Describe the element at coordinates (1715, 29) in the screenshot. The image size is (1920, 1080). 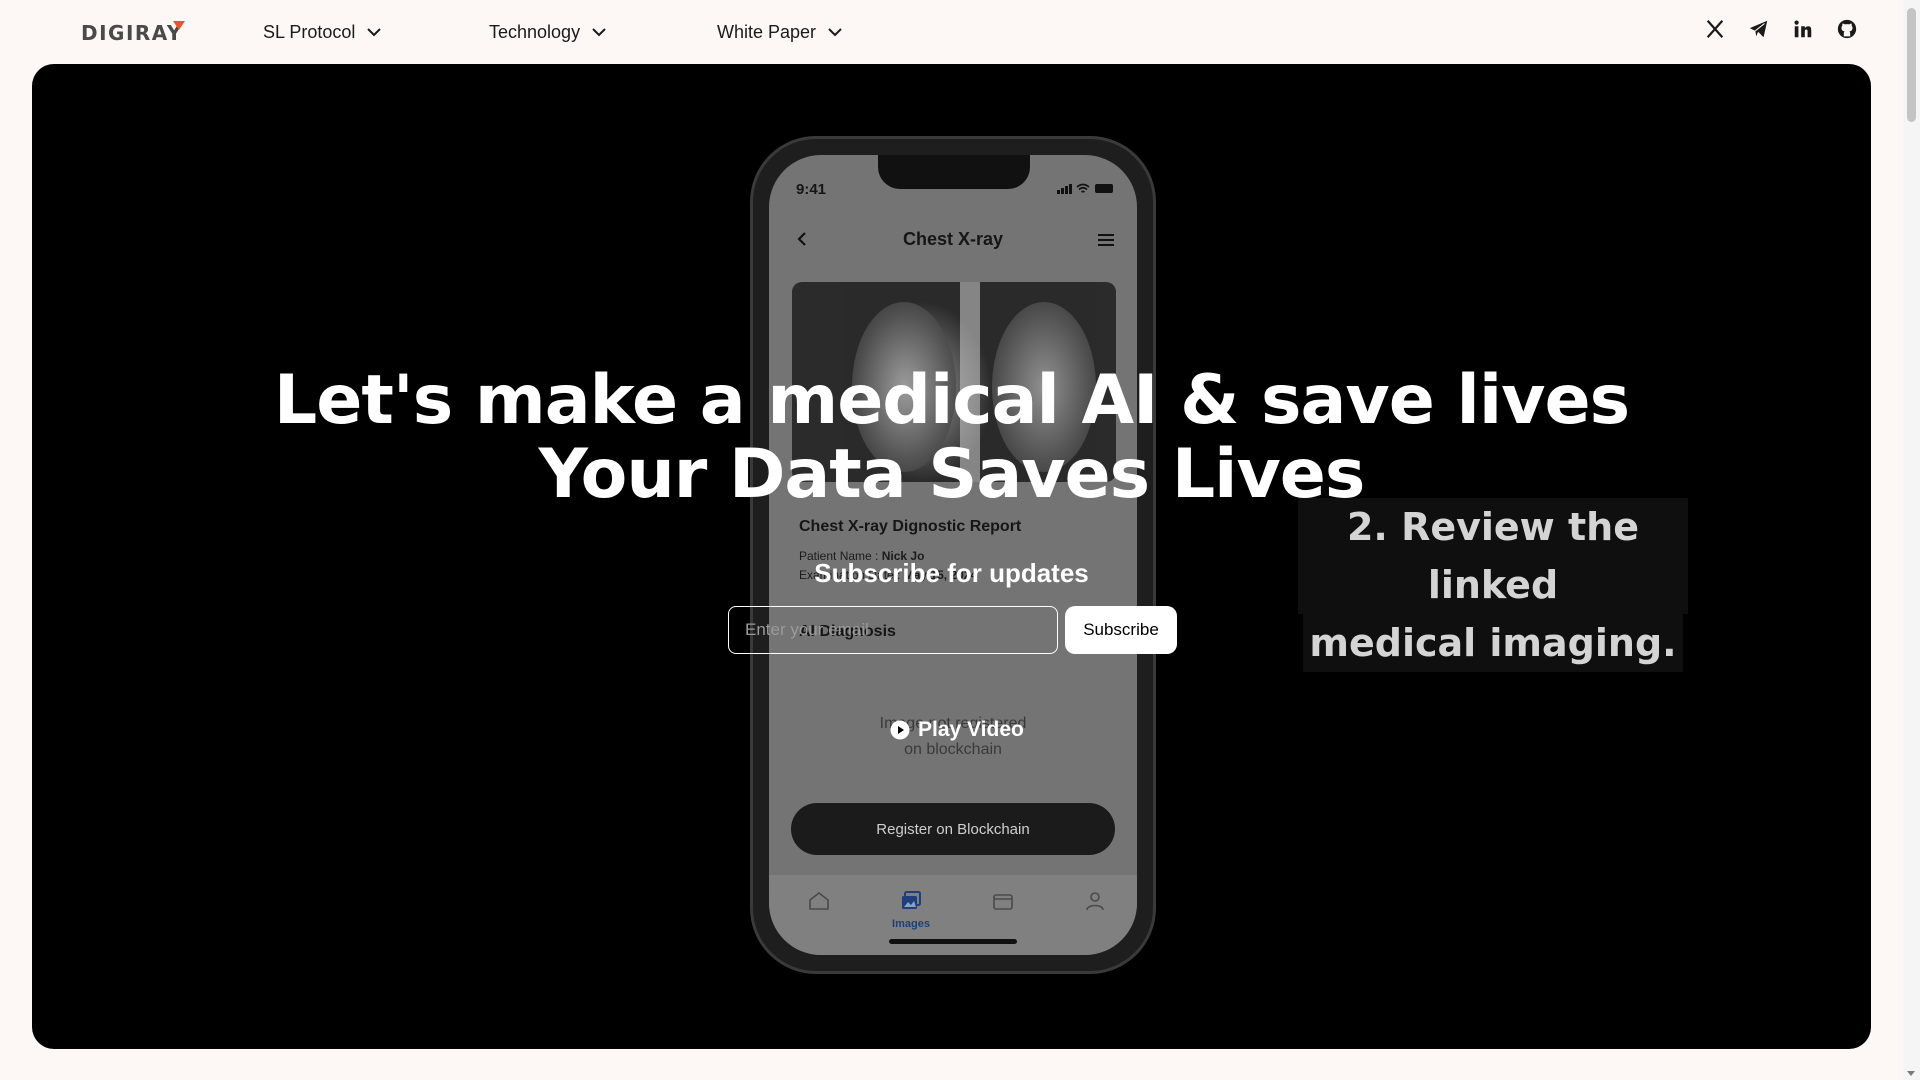
I see `x-icon` at that location.